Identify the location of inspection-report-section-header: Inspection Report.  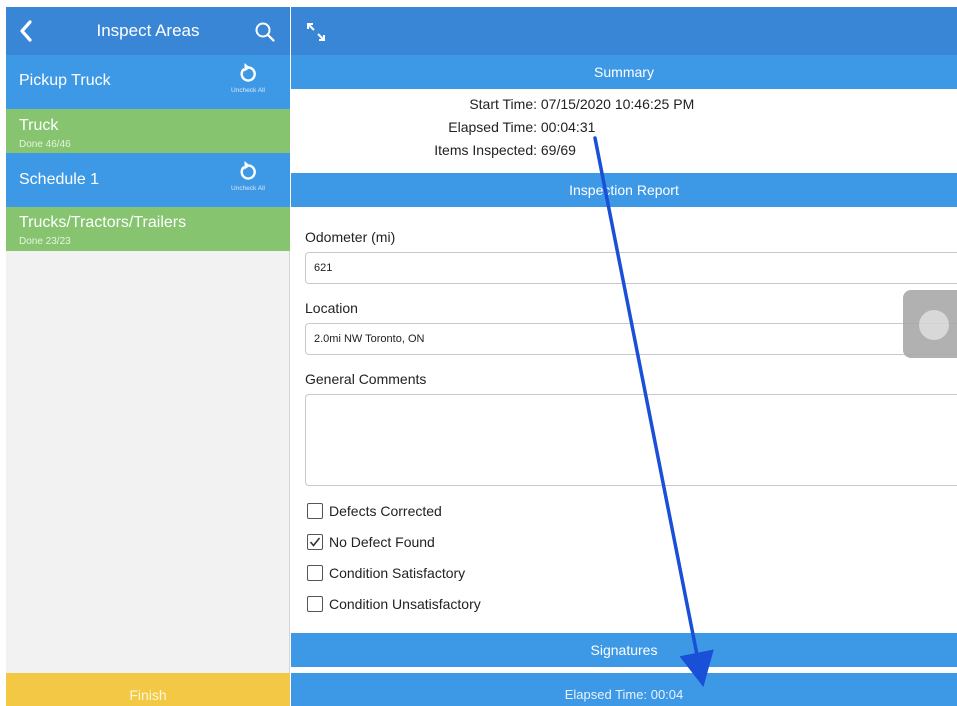
(624, 190).